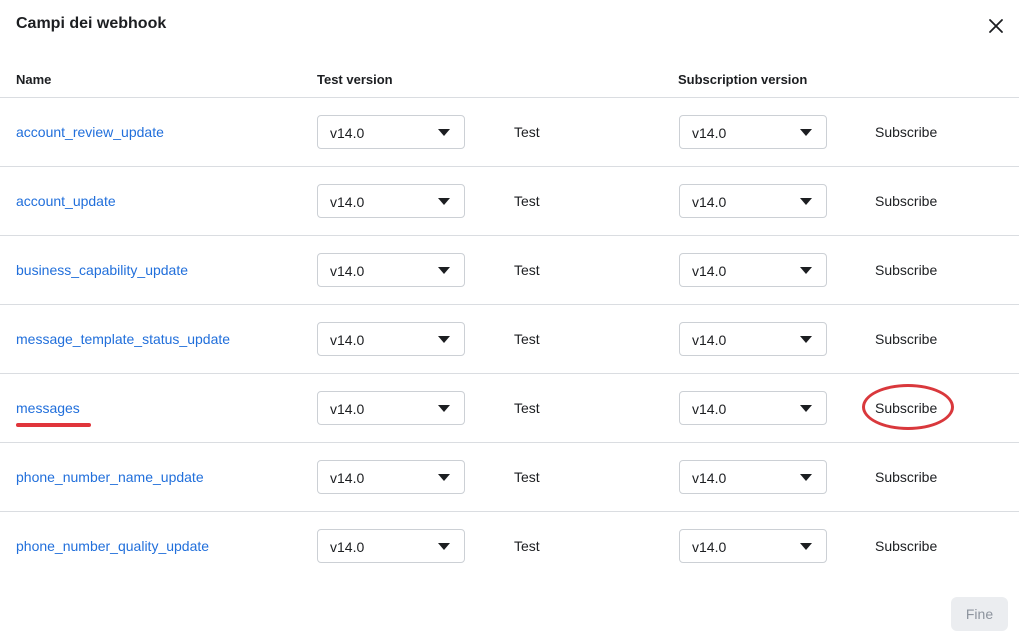 This screenshot has width=1019, height=639. Describe the element at coordinates (355, 79) in the screenshot. I see `header-test-version: Test version` at that location.